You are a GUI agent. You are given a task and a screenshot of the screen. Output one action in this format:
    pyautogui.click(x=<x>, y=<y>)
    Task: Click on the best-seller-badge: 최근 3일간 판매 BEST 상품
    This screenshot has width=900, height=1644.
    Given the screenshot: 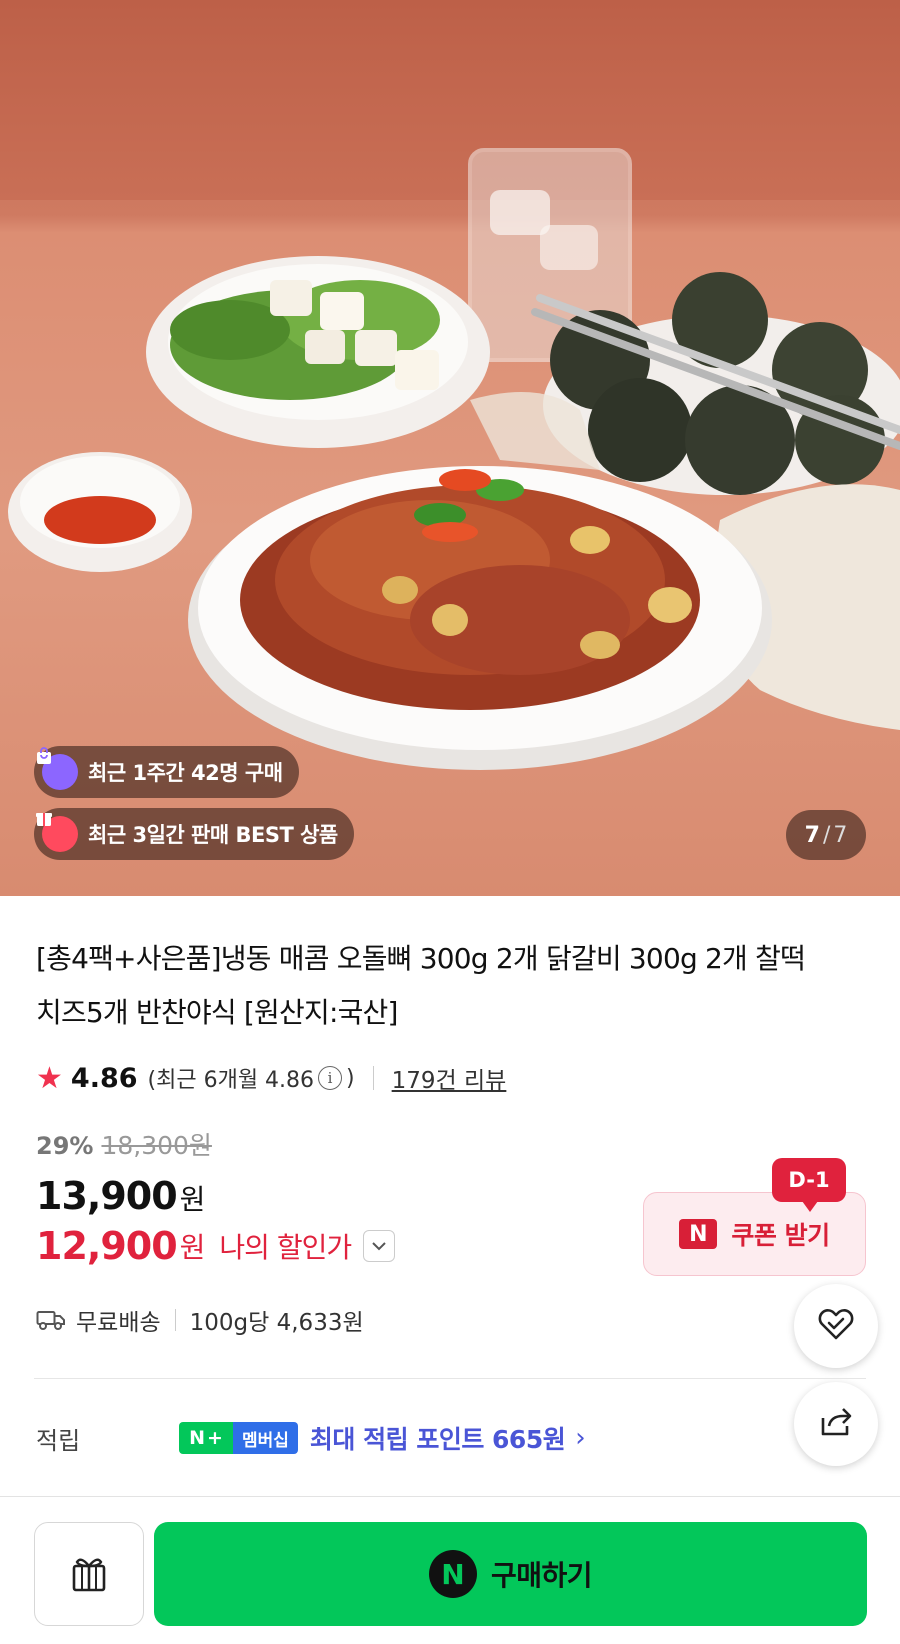 What is the action you would take?
    pyautogui.click(x=194, y=834)
    